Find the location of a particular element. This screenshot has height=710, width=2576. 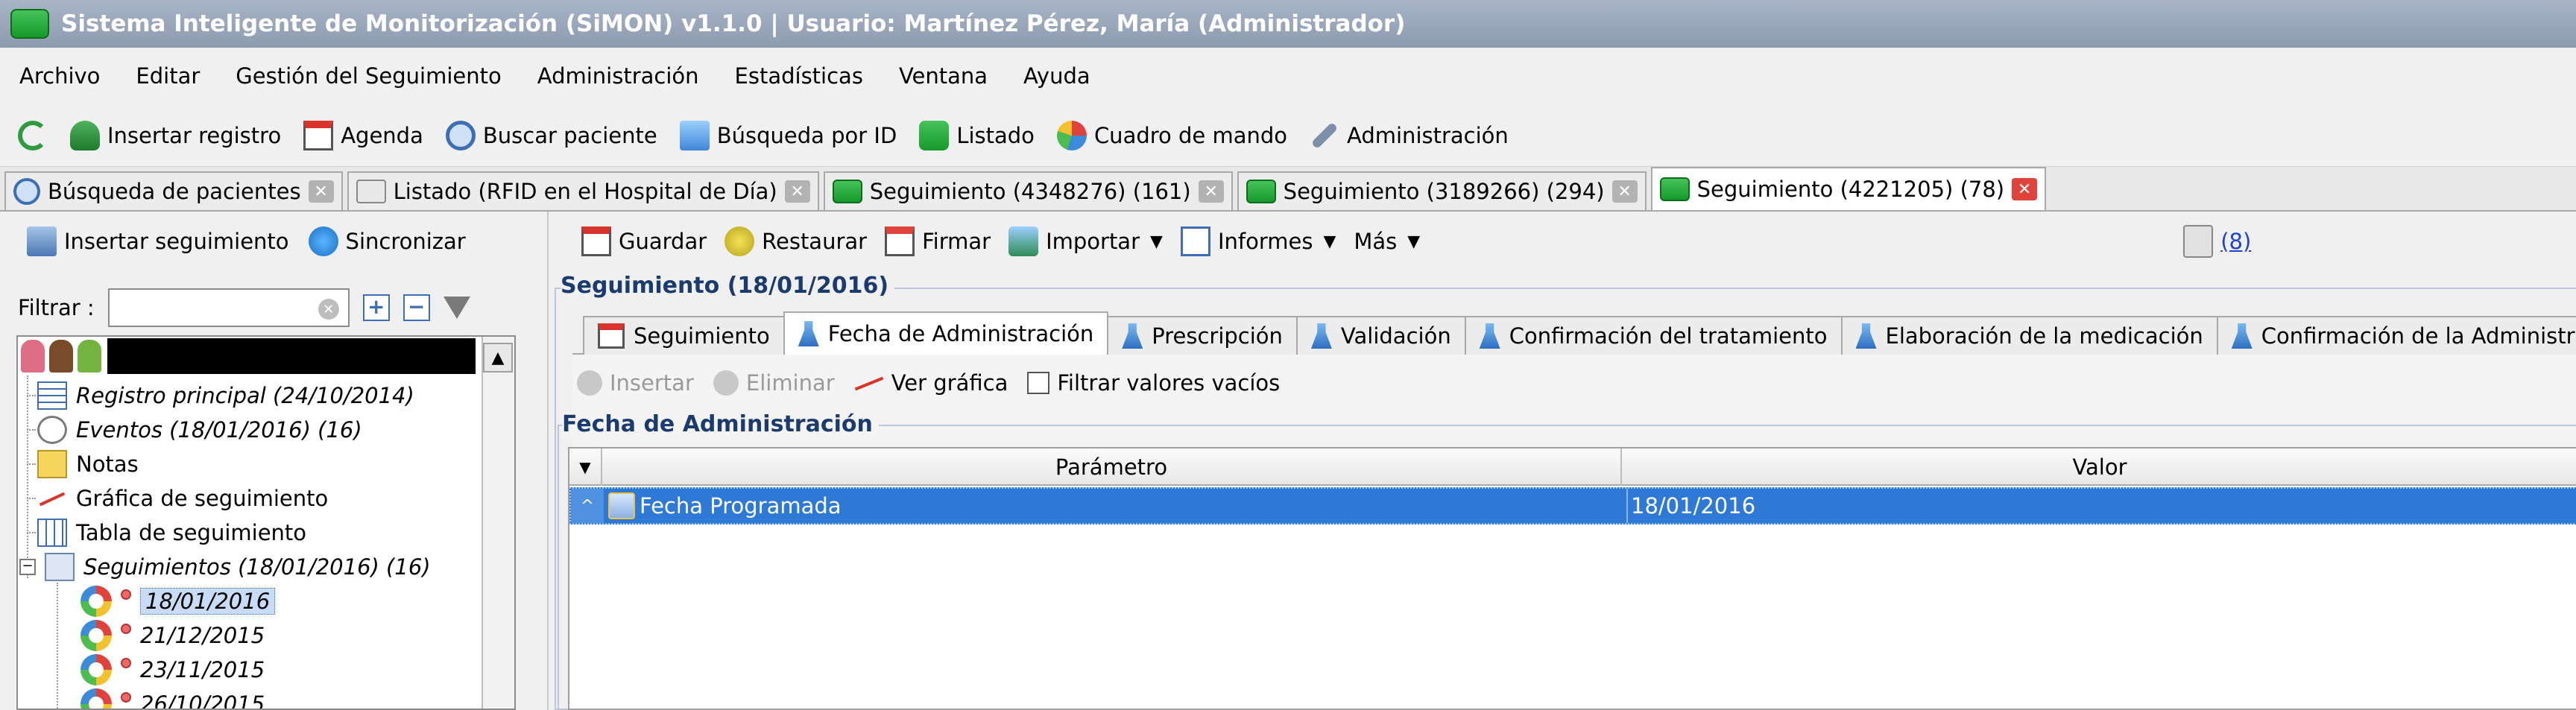

menu-gestion-seguimiento: Gestión del Seguimiento is located at coordinates (368, 76).